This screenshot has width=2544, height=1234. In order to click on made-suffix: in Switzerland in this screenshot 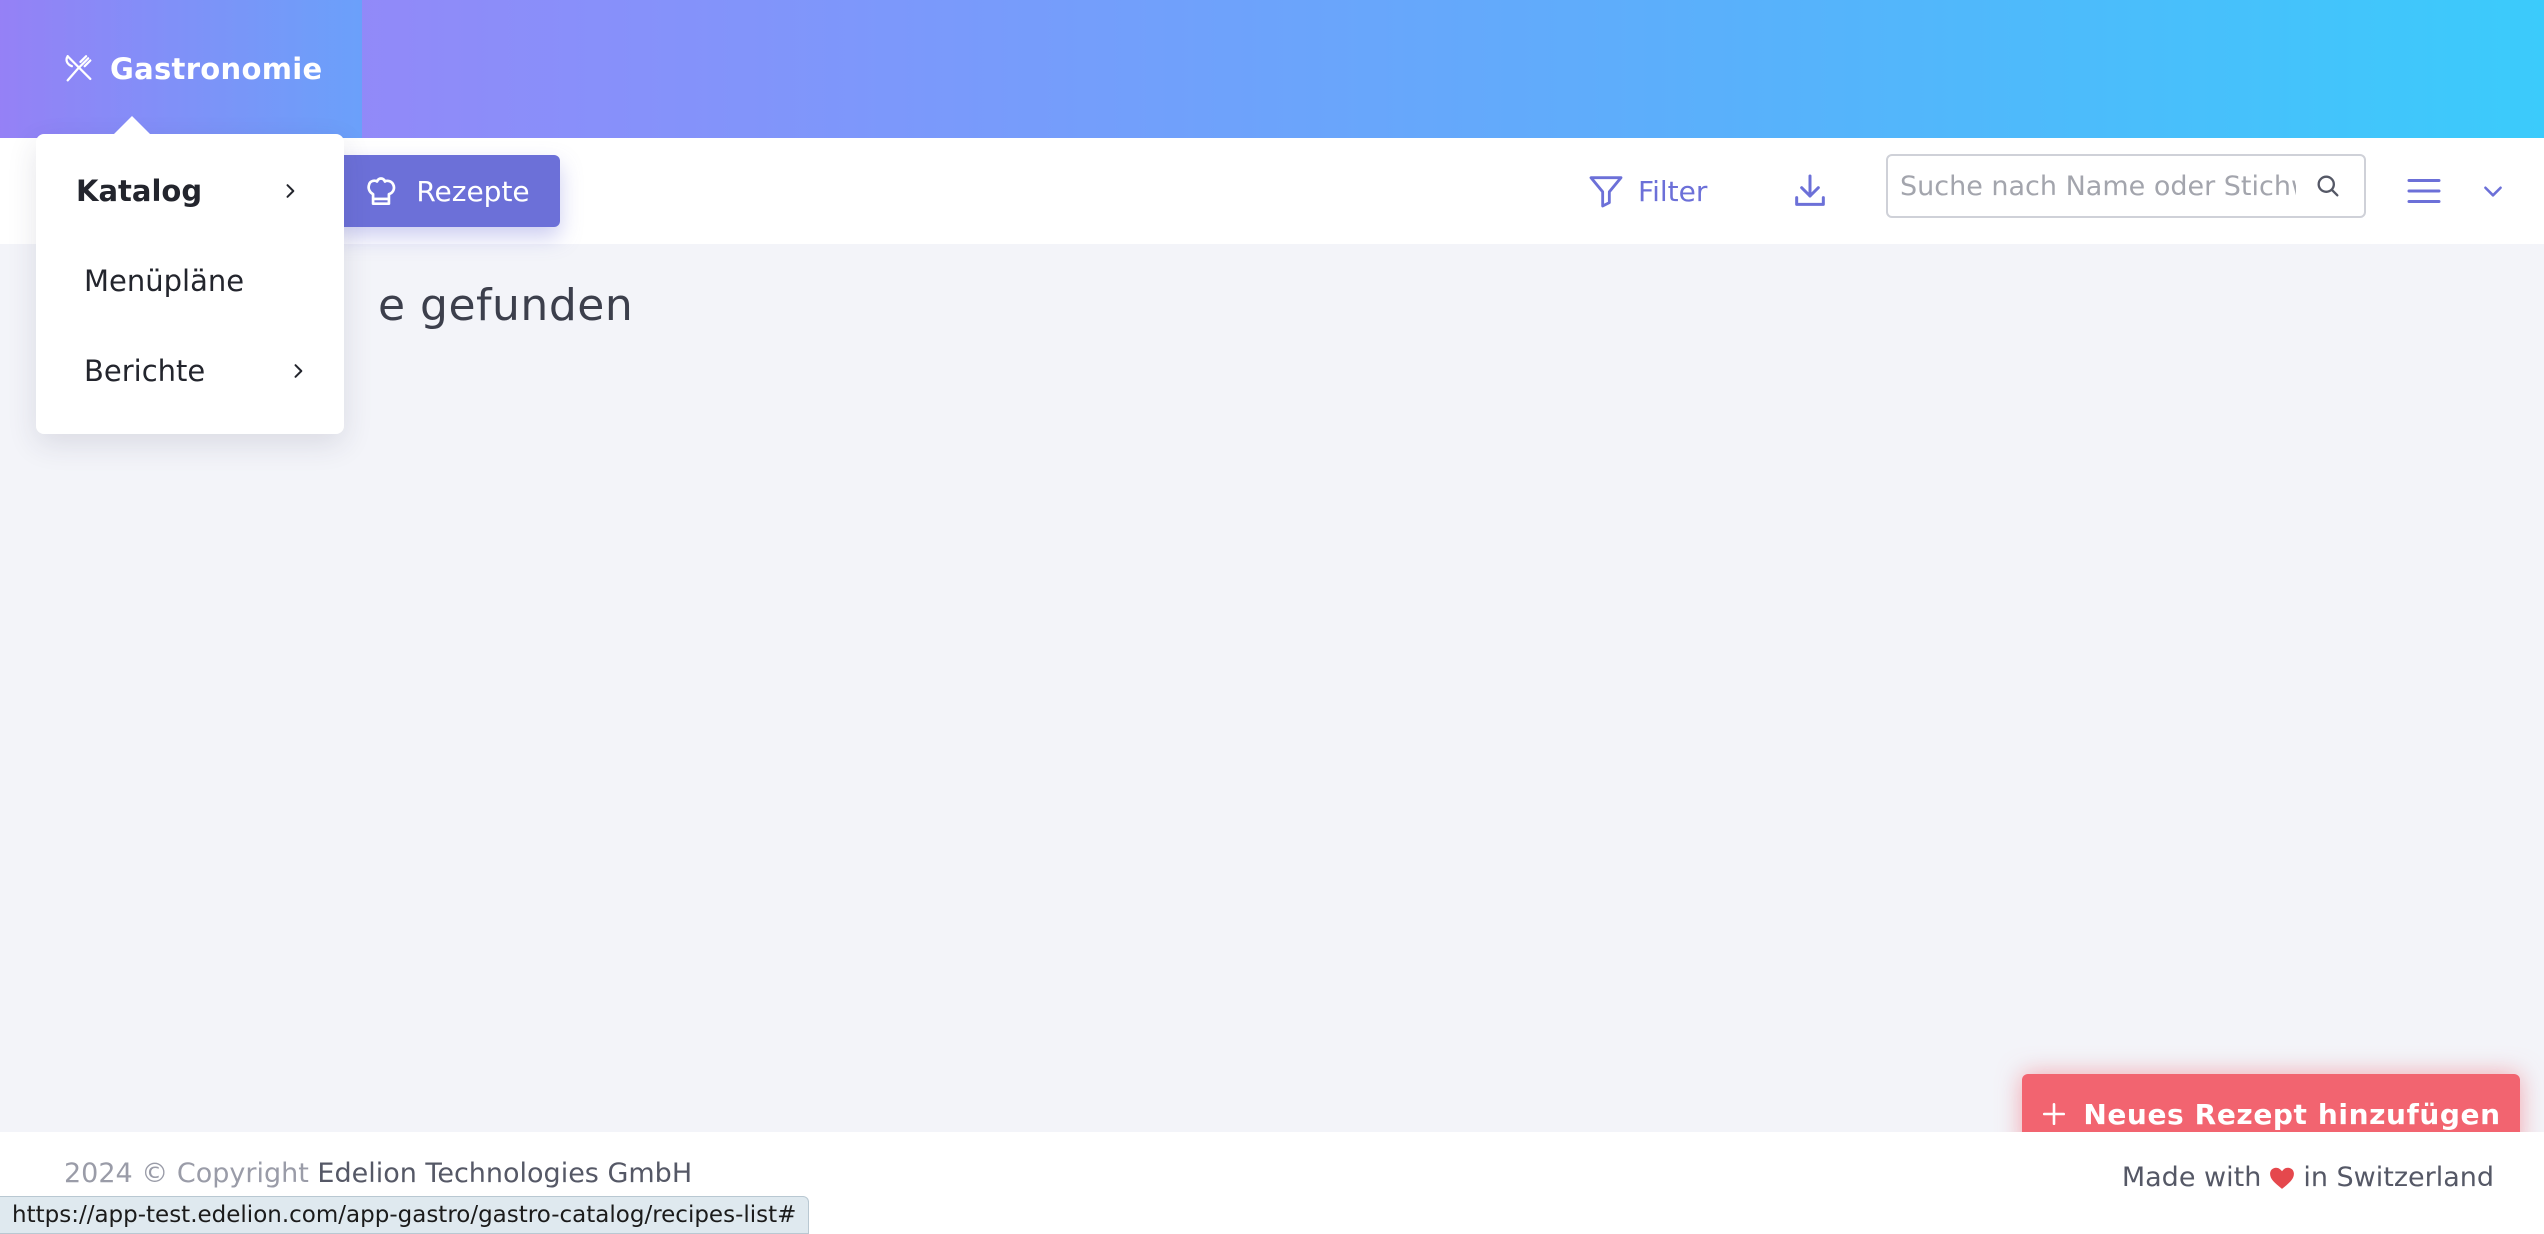, I will do `click(2398, 1177)`.